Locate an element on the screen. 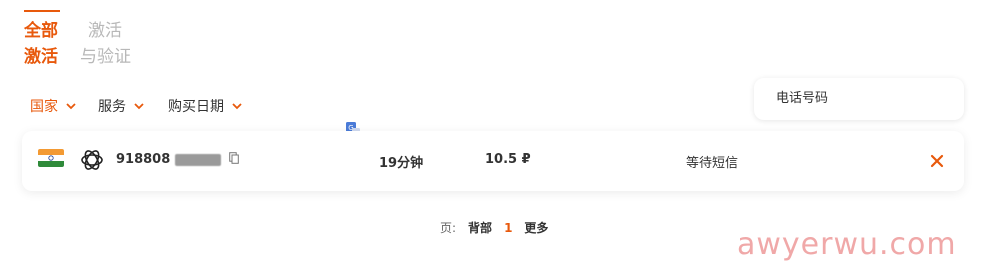  tab-label-line1: 激活 is located at coordinates (105, 31).